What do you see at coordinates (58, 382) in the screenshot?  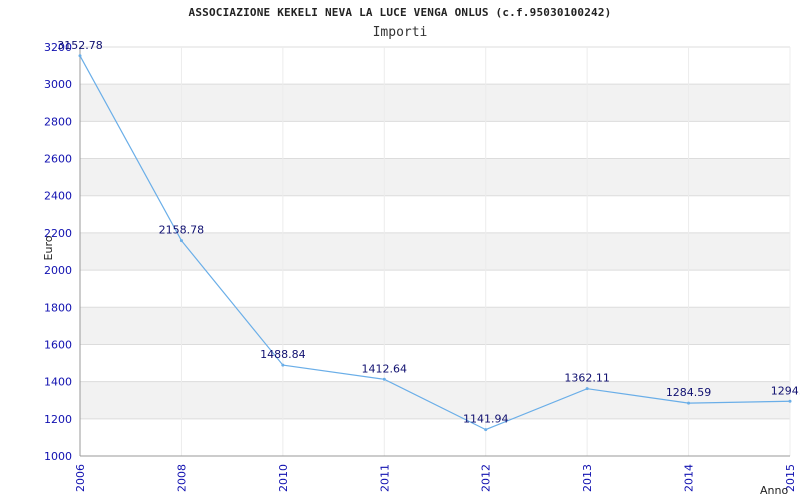 I see `y-tick-label: 1400` at bounding box center [58, 382].